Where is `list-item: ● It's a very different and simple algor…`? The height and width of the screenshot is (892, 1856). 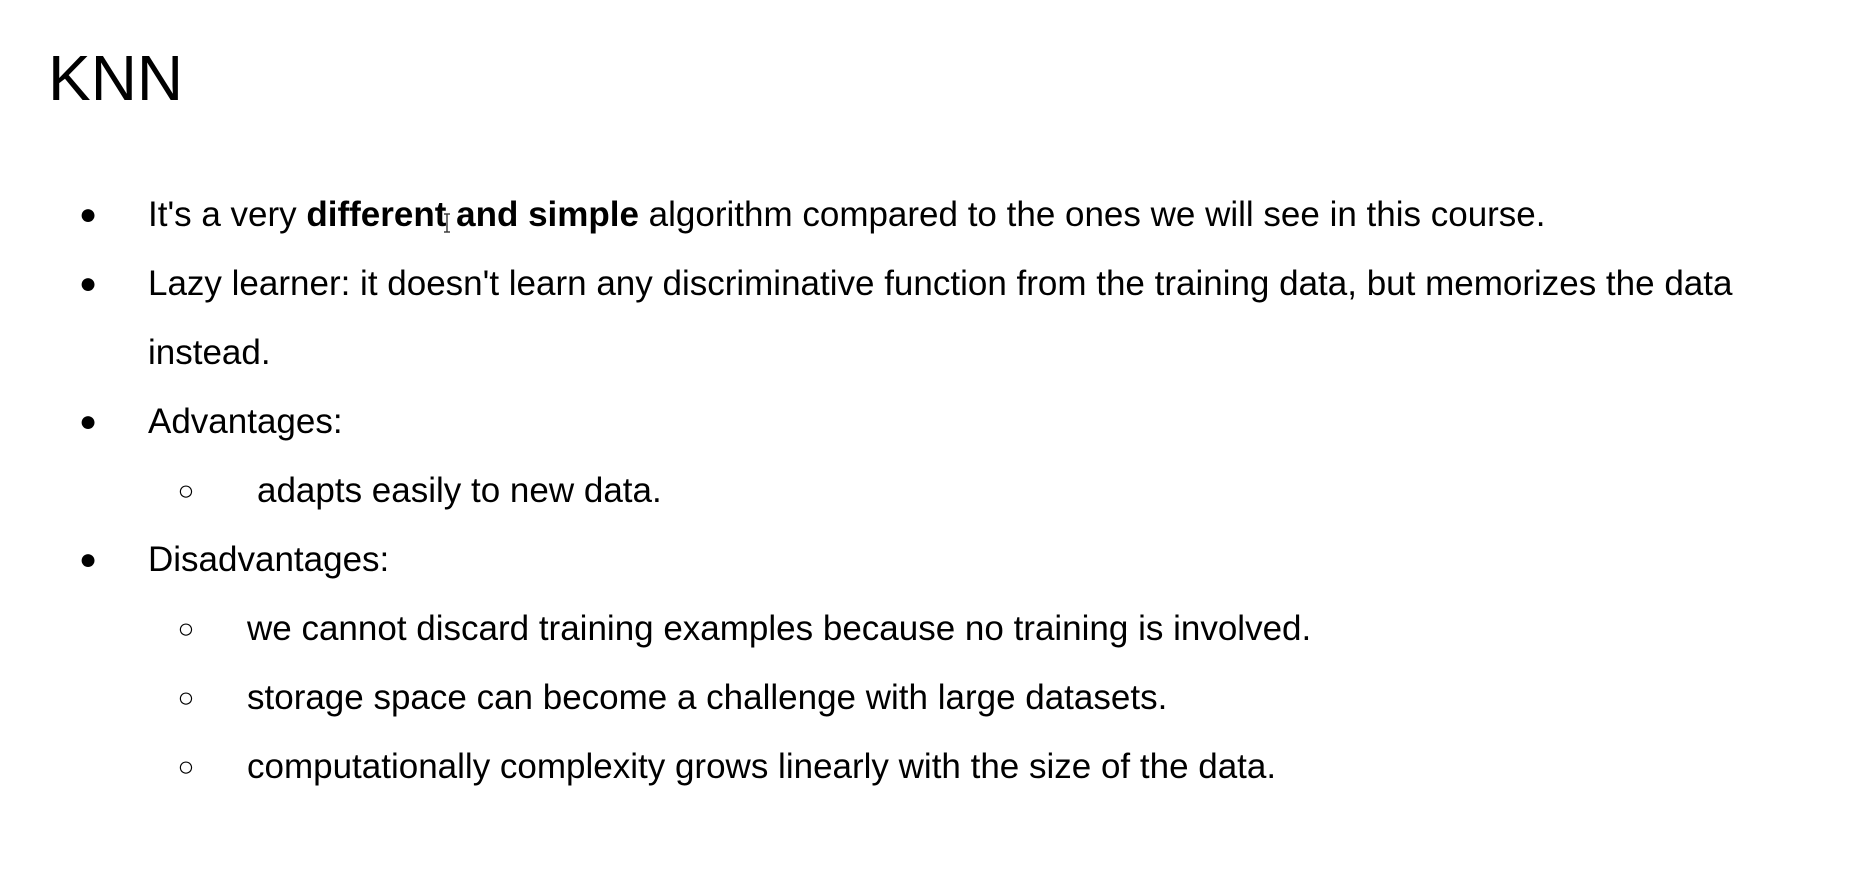 list-item: ● It's a very different and simple algor… is located at coordinates (928, 214).